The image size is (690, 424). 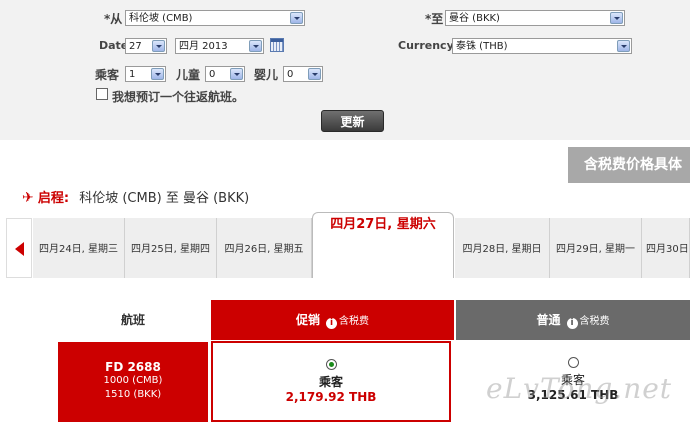 What do you see at coordinates (203, 46) in the screenshot?
I see `month-value: 四月 2013` at bounding box center [203, 46].